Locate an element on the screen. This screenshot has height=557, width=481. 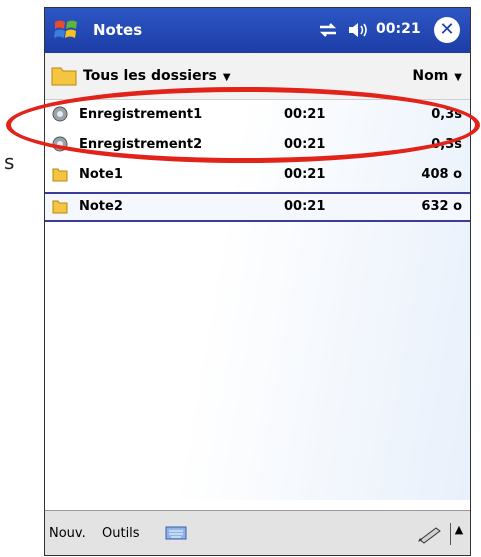
menu-bar: Nouv. Outils ▲ is located at coordinates (257, 532).